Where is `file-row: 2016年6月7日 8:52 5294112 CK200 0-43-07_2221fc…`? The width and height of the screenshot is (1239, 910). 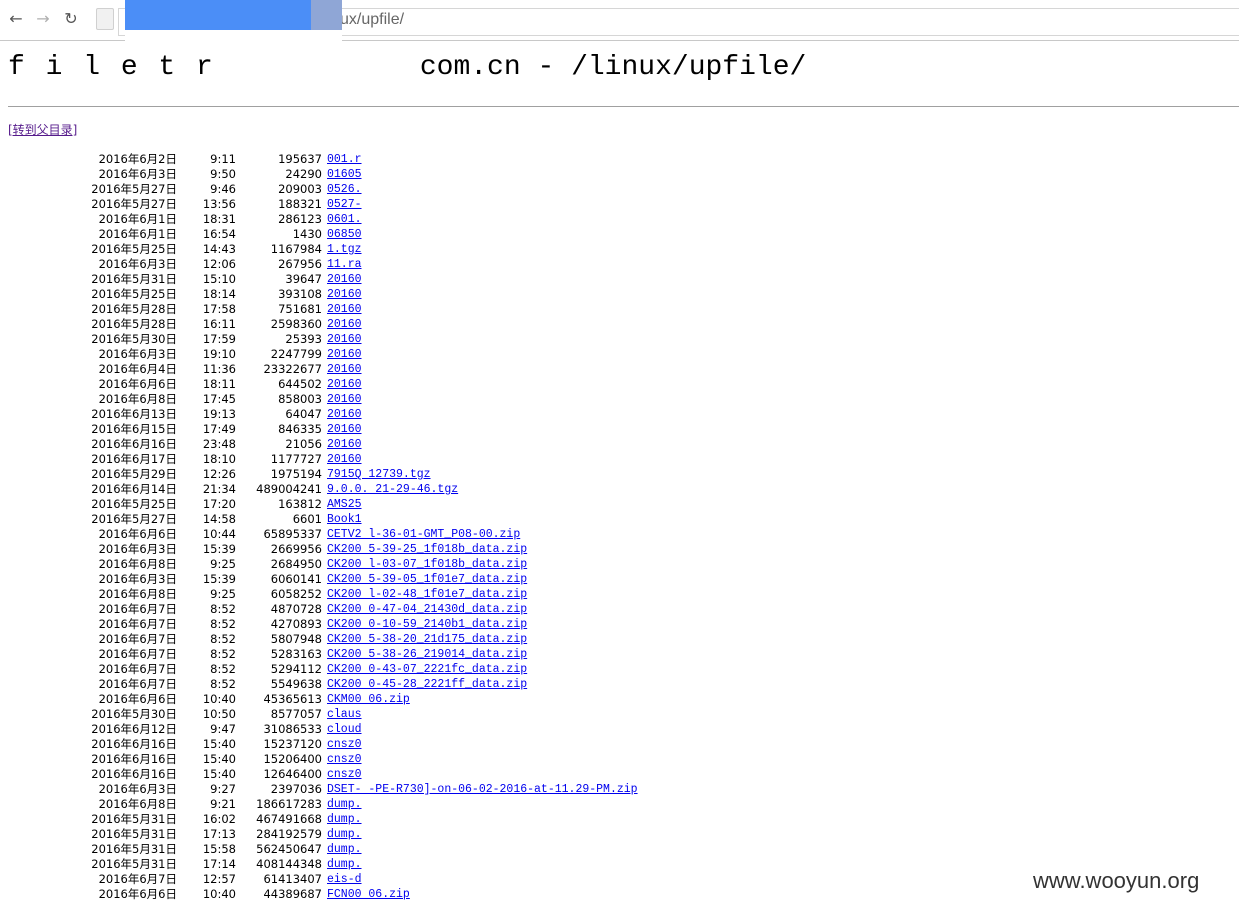 file-row: 2016年6月7日 8:52 5294112 CK200 0-43-07_2221fc… is located at coordinates (619, 669).